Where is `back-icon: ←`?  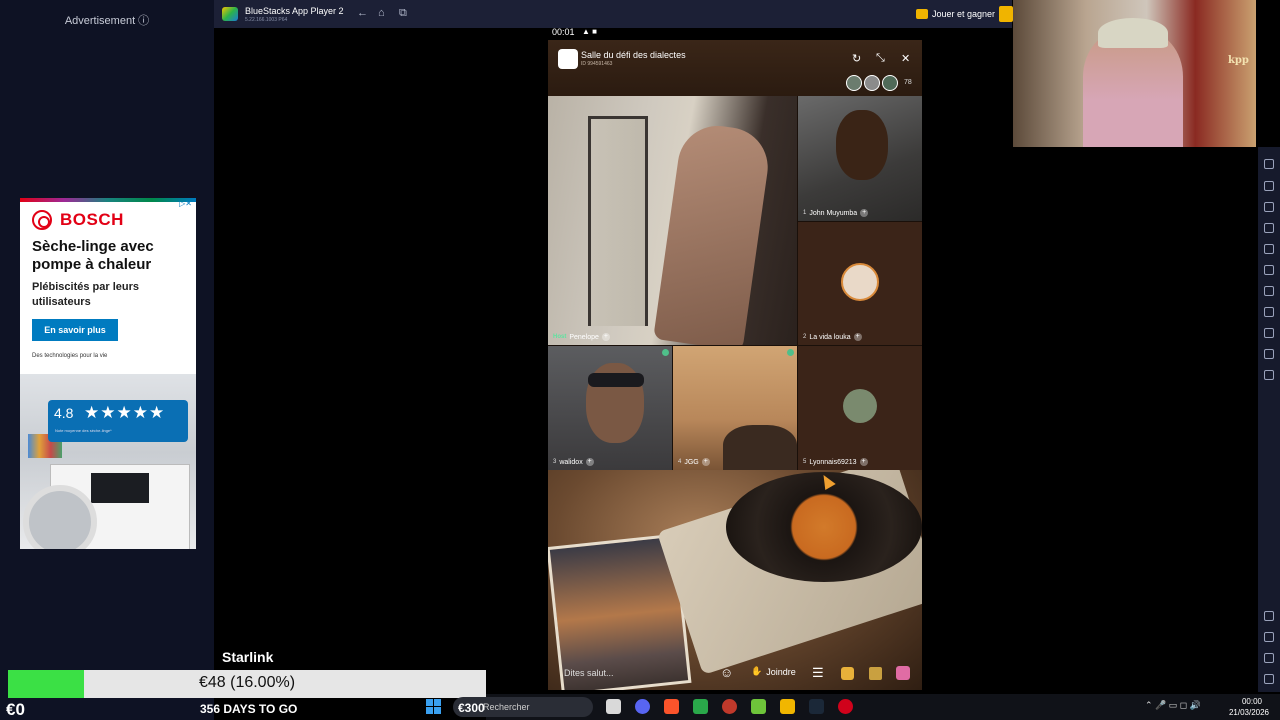
back-icon: ← is located at coordinates (362, 13).